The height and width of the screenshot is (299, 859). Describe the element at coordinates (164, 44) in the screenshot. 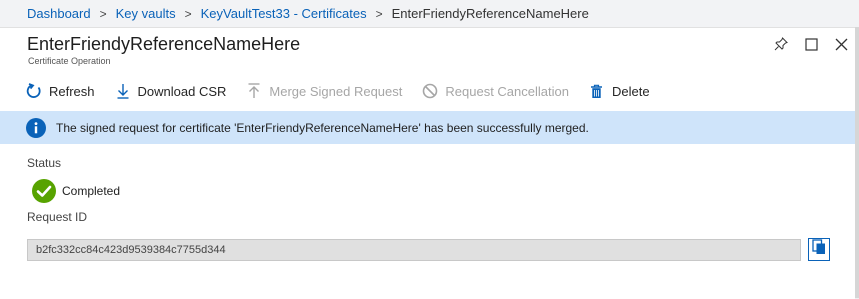

I see `page-title: EnterFriendyReferenceNameHere` at that location.